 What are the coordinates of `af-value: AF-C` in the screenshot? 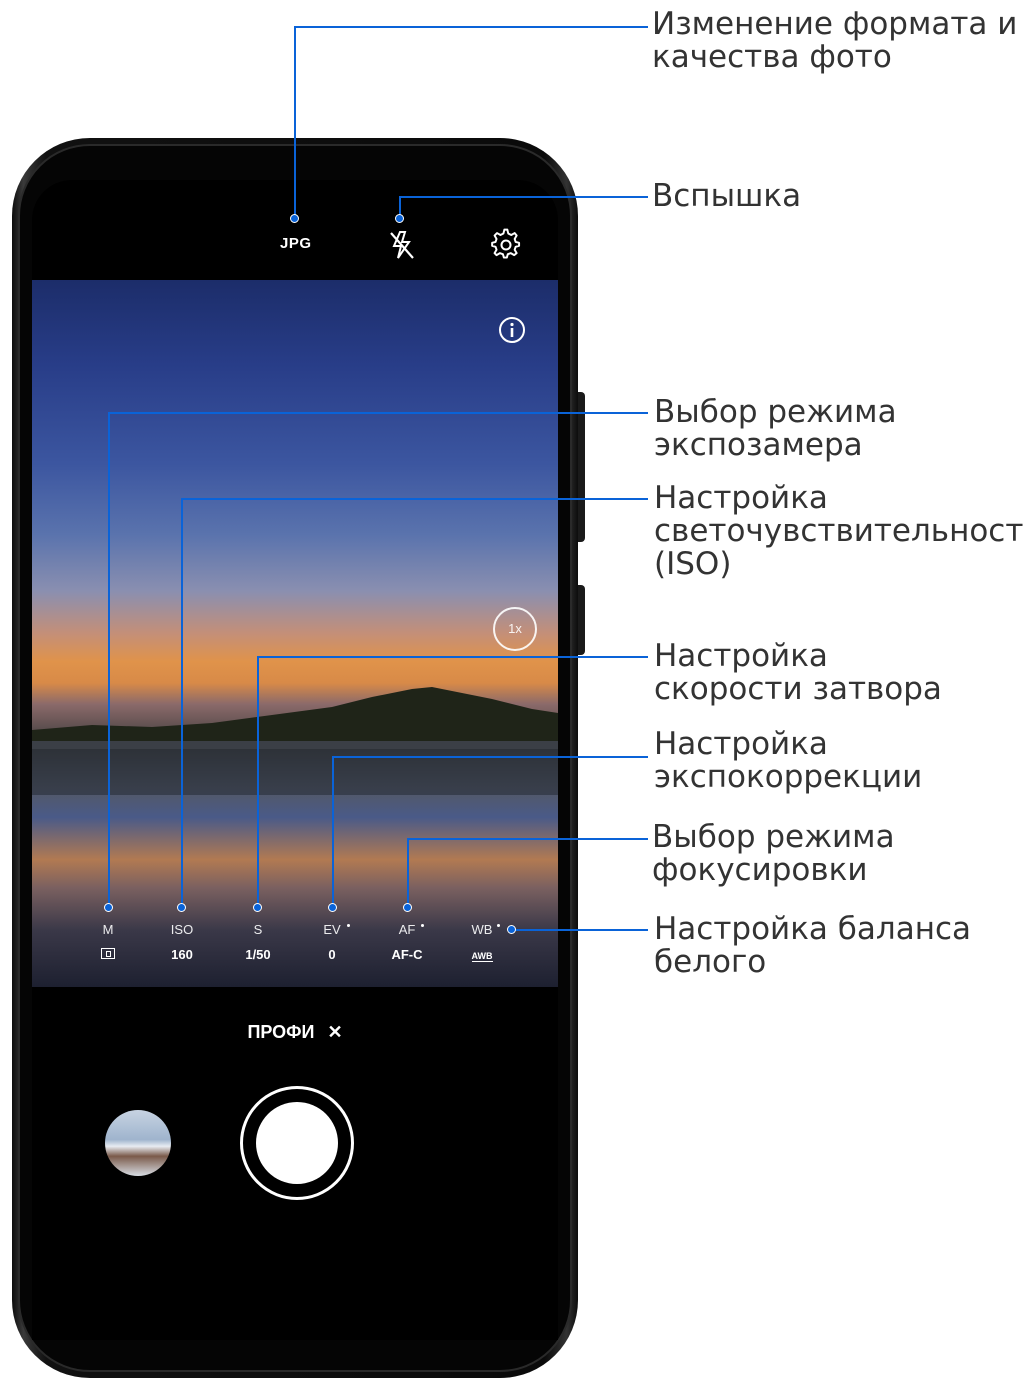 It's located at (407, 954).